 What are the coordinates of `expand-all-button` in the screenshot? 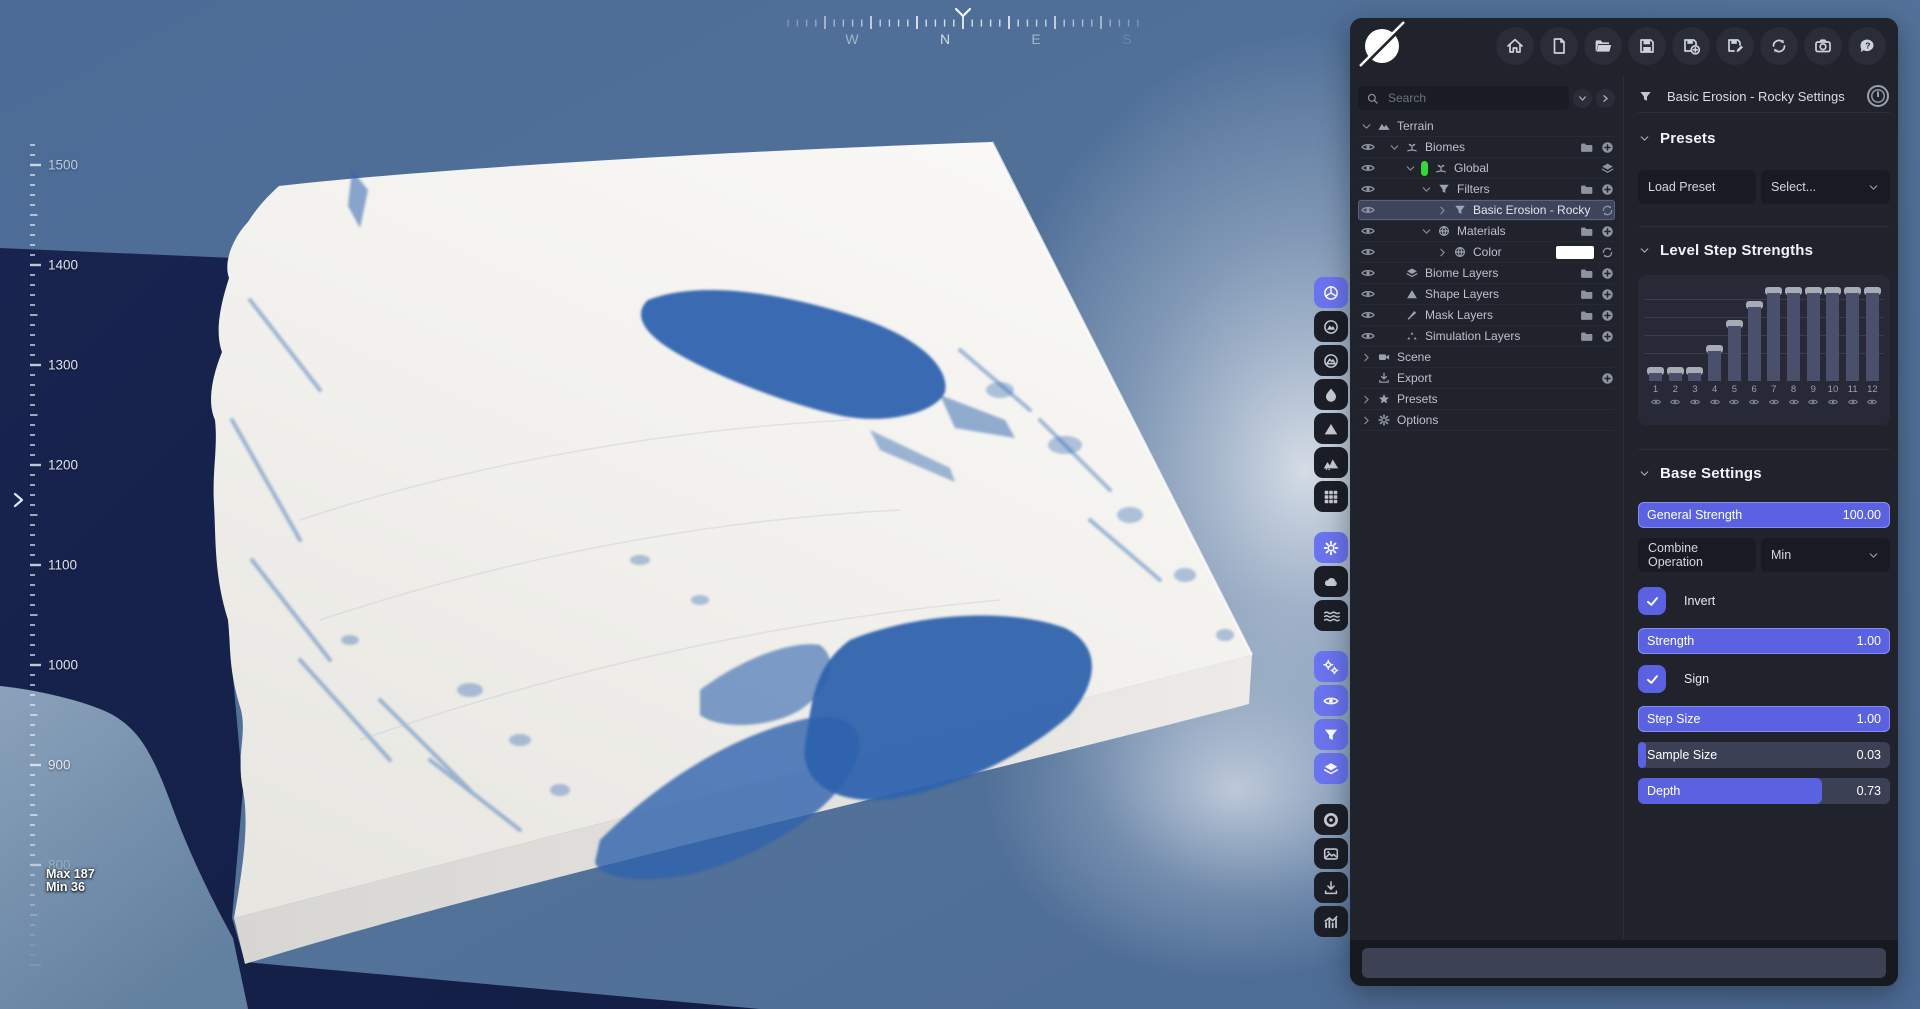 It's located at (1605, 98).